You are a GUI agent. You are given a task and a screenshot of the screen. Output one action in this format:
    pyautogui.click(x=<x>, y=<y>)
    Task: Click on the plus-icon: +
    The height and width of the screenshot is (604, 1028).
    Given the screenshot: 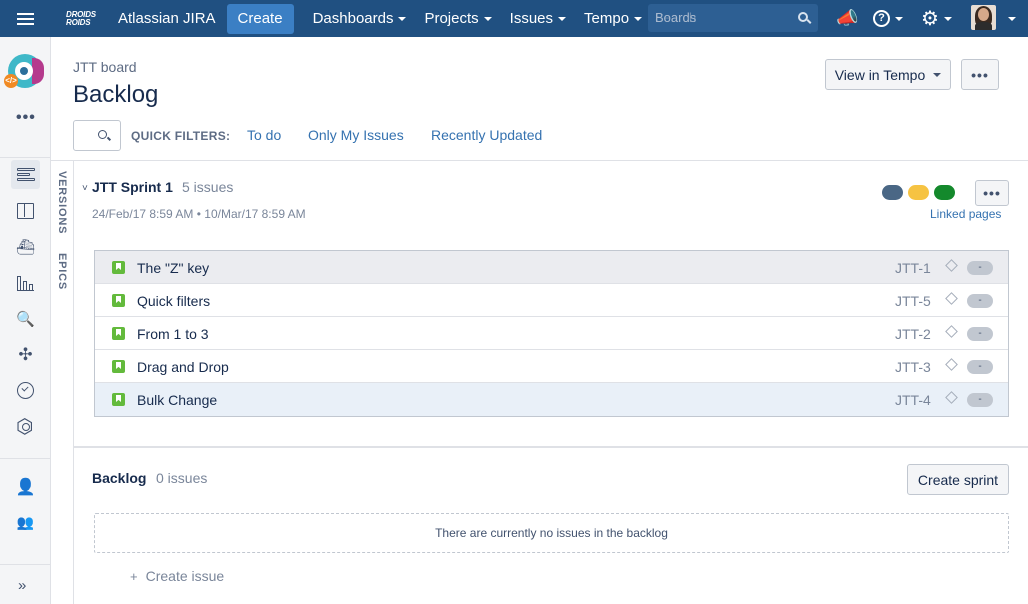 What is the action you would take?
    pyautogui.click(x=134, y=576)
    